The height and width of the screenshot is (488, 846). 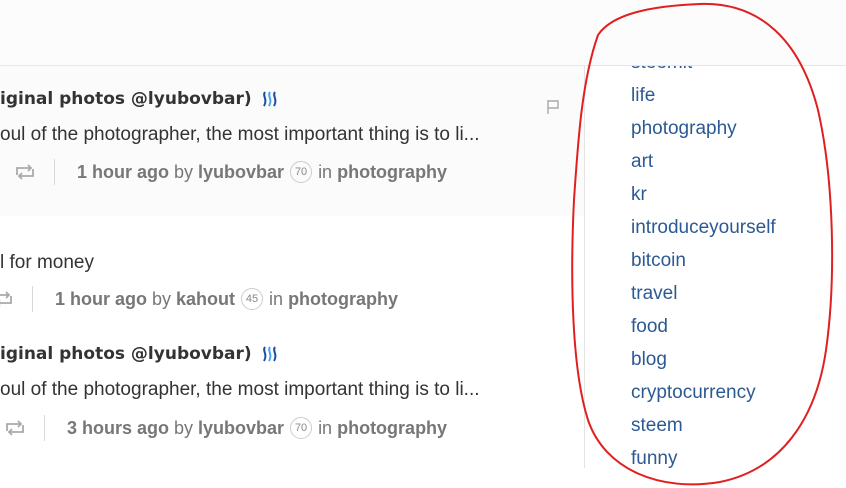 What do you see at coordinates (684, 129) in the screenshot?
I see `tag-link-photography: photography` at bounding box center [684, 129].